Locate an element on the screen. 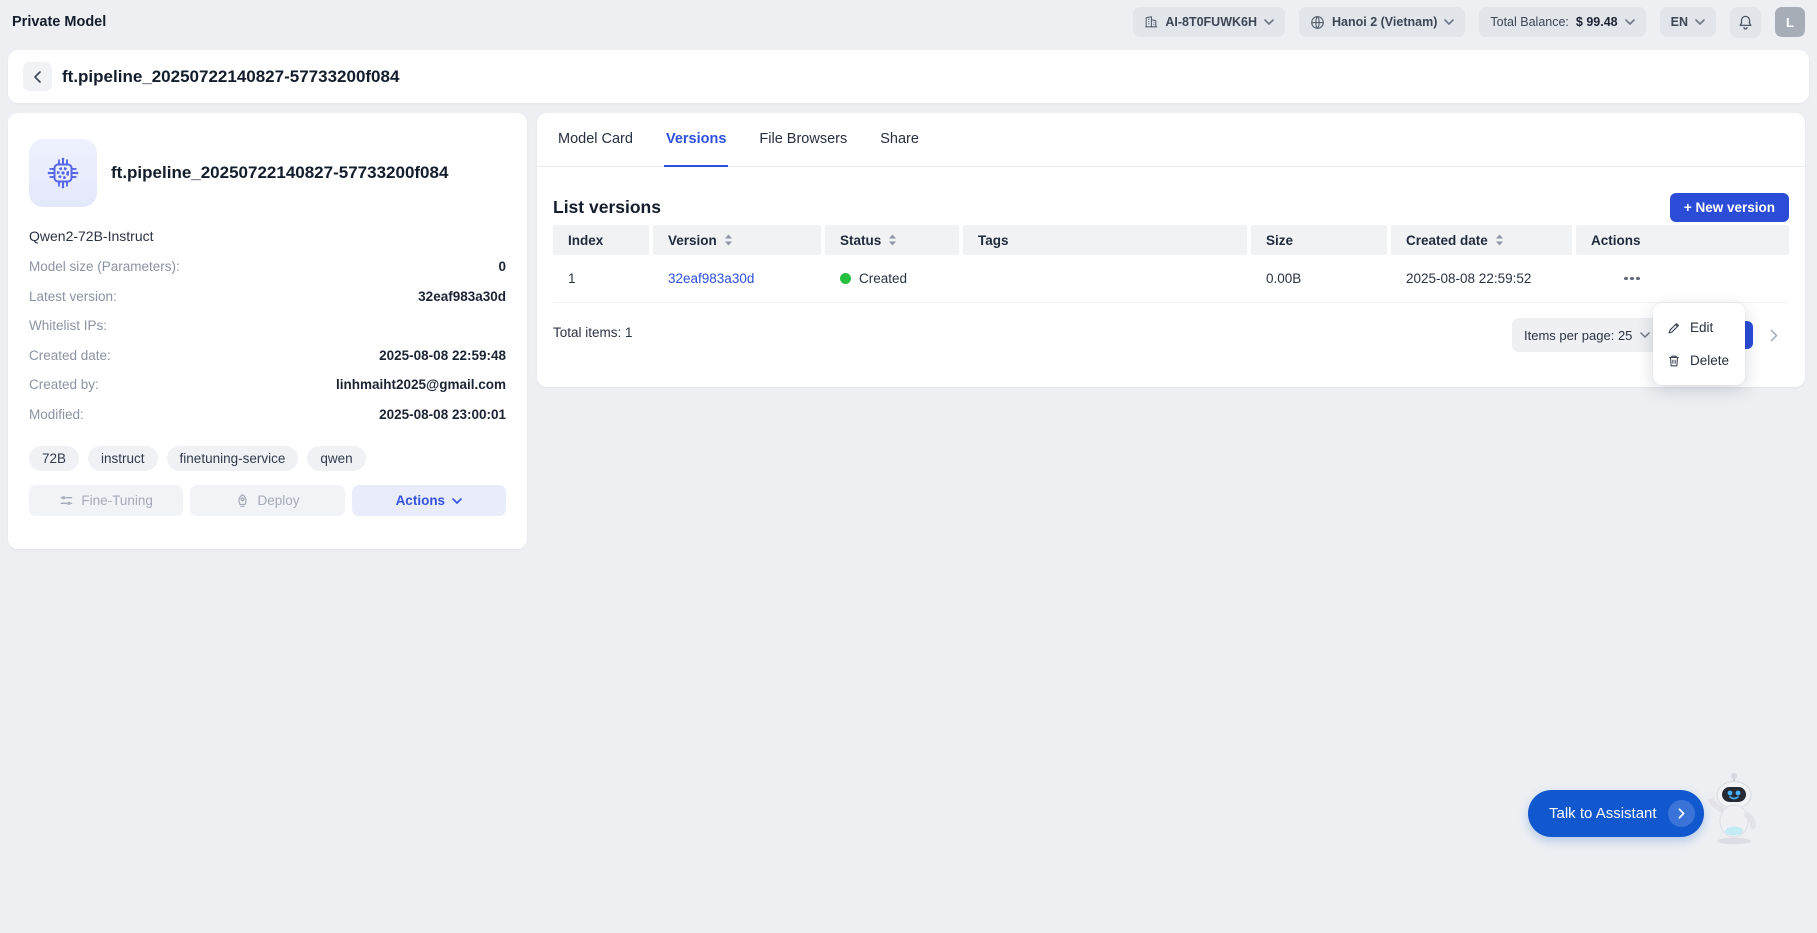  workspace-selector: AI-8T0FUWK6H is located at coordinates (1209, 22).